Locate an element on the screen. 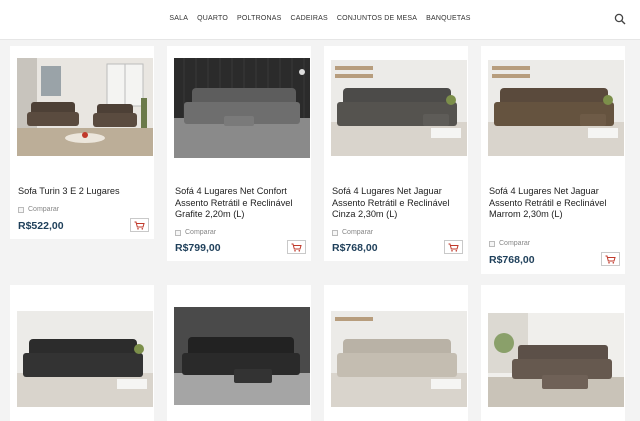 This screenshot has width=640, height=421. sofa-preto-image is located at coordinates (85, 359).